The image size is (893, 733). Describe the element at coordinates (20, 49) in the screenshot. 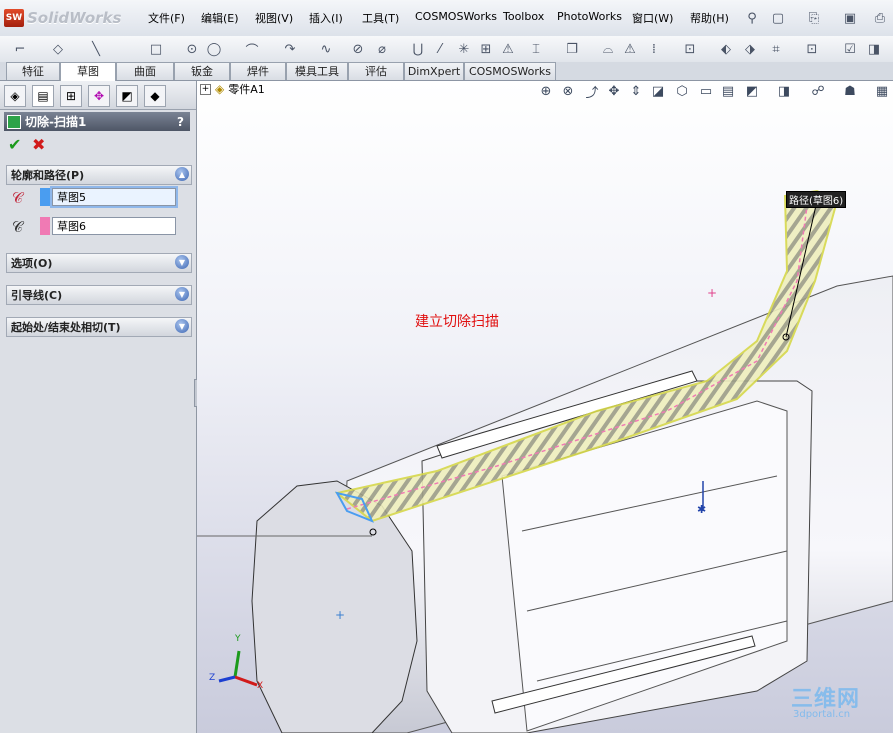

I see `sketch-icon: ⌐` at that location.